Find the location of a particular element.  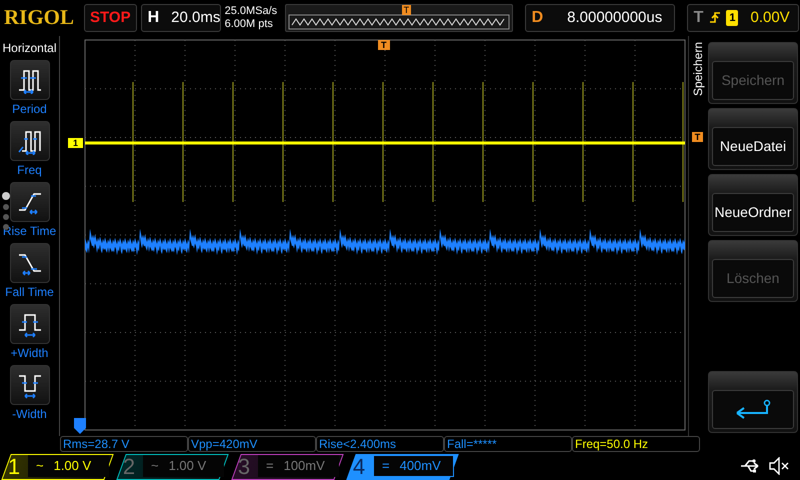

trigger-level-marker: T is located at coordinates (698, 137).